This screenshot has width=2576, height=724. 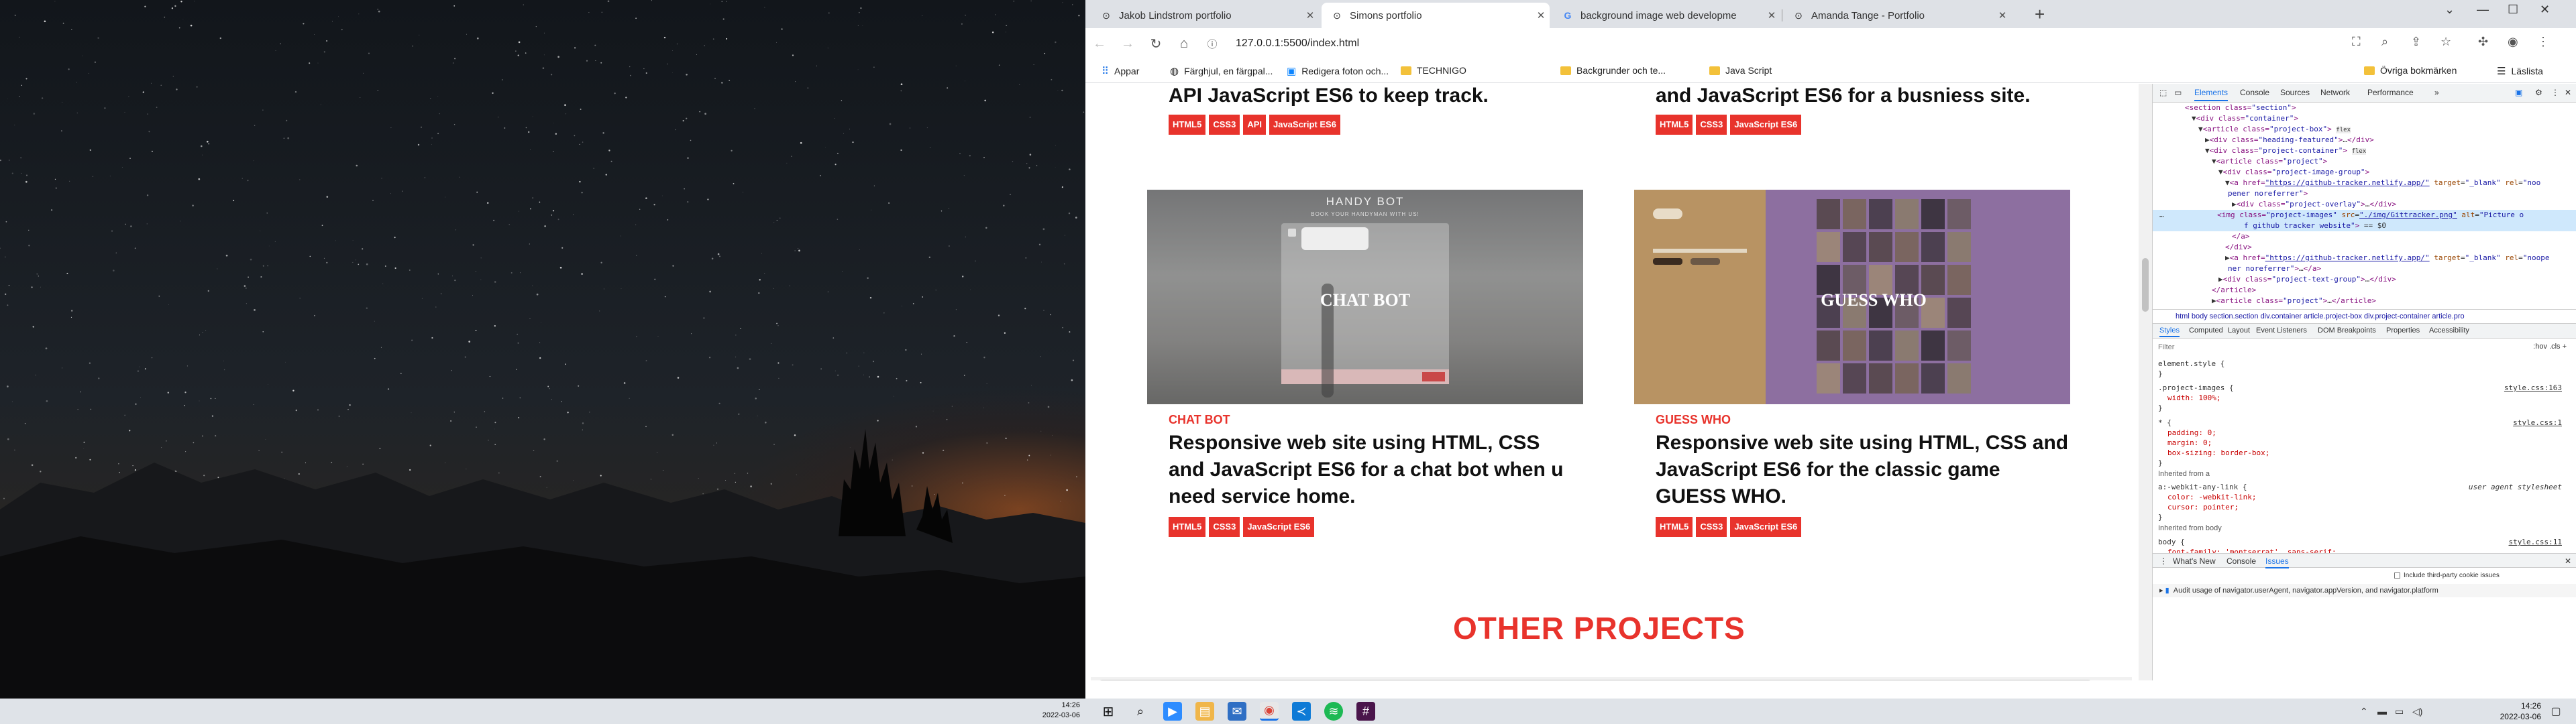 What do you see at coordinates (2363, 497) in the screenshot?
I see `css-property: color: -webkit-link;` at bounding box center [2363, 497].